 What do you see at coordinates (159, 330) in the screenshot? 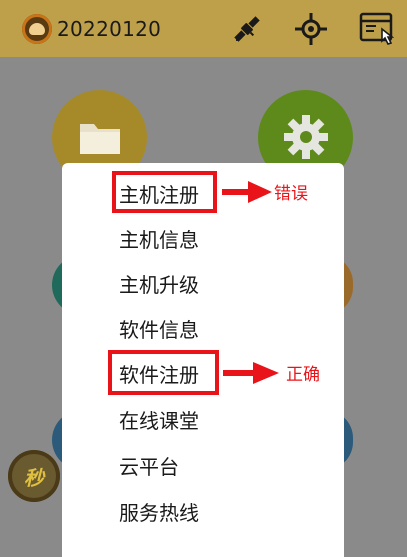
I see `menu-item-software-info: 软件信息` at bounding box center [159, 330].